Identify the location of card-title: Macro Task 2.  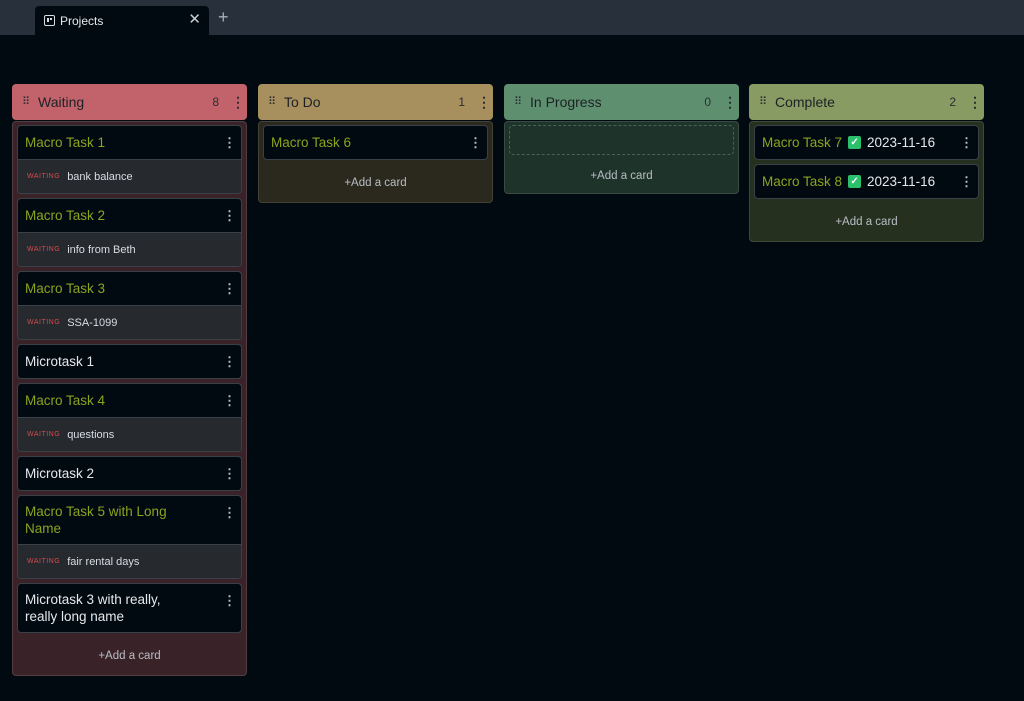
(124, 215).